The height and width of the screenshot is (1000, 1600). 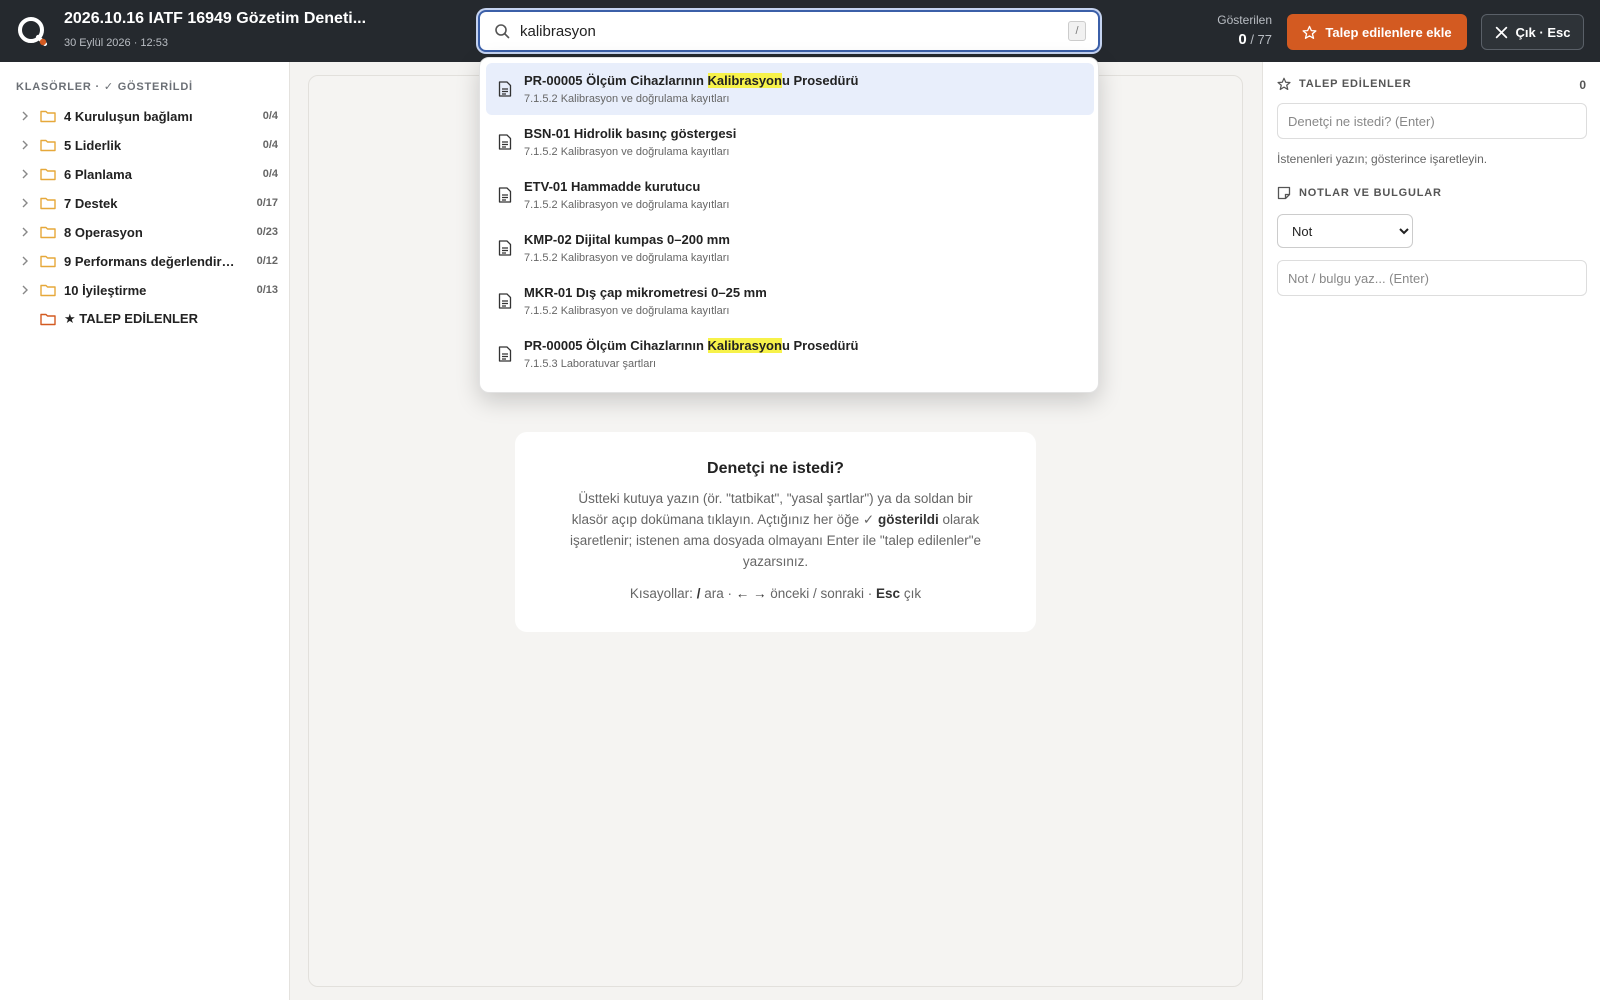 I want to click on folder-item: 4 Kuruluşun bağlamı 0/4, so click(x=147, y=116).